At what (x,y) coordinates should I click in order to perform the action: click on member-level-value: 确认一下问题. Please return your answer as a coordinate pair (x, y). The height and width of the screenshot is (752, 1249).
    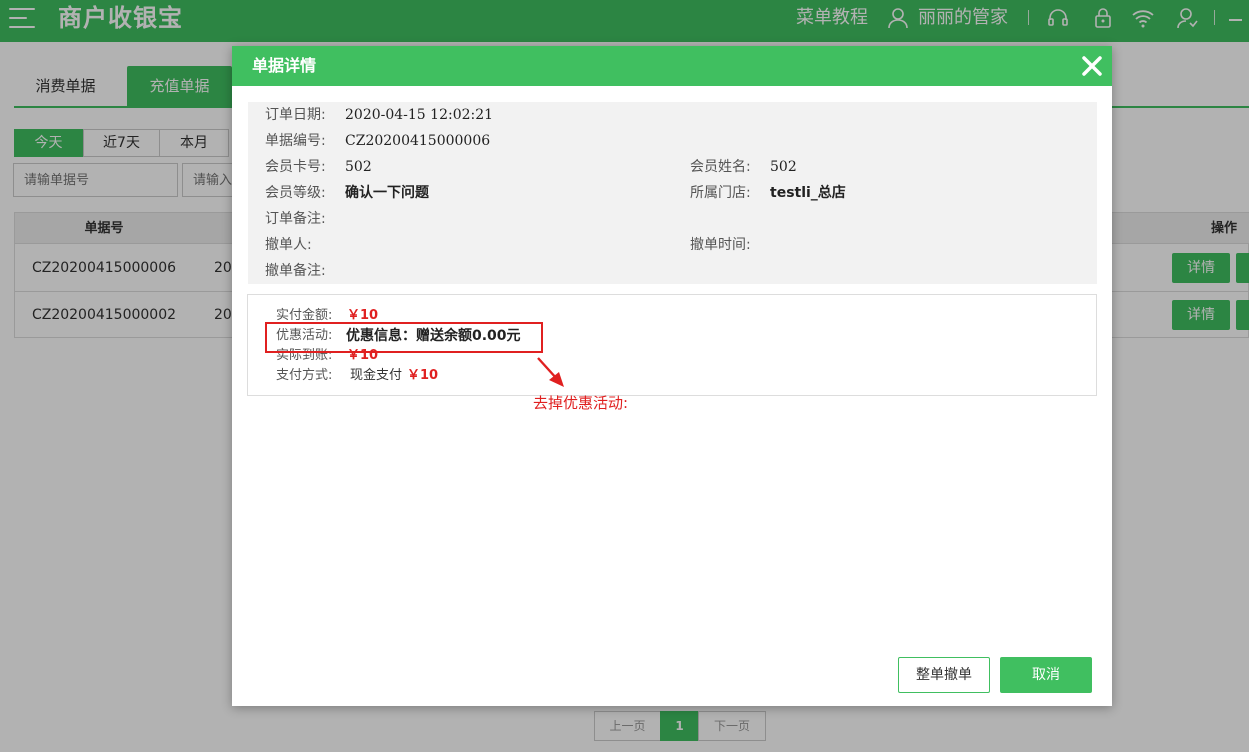
    Looking at the image, I should click on (387, 193).